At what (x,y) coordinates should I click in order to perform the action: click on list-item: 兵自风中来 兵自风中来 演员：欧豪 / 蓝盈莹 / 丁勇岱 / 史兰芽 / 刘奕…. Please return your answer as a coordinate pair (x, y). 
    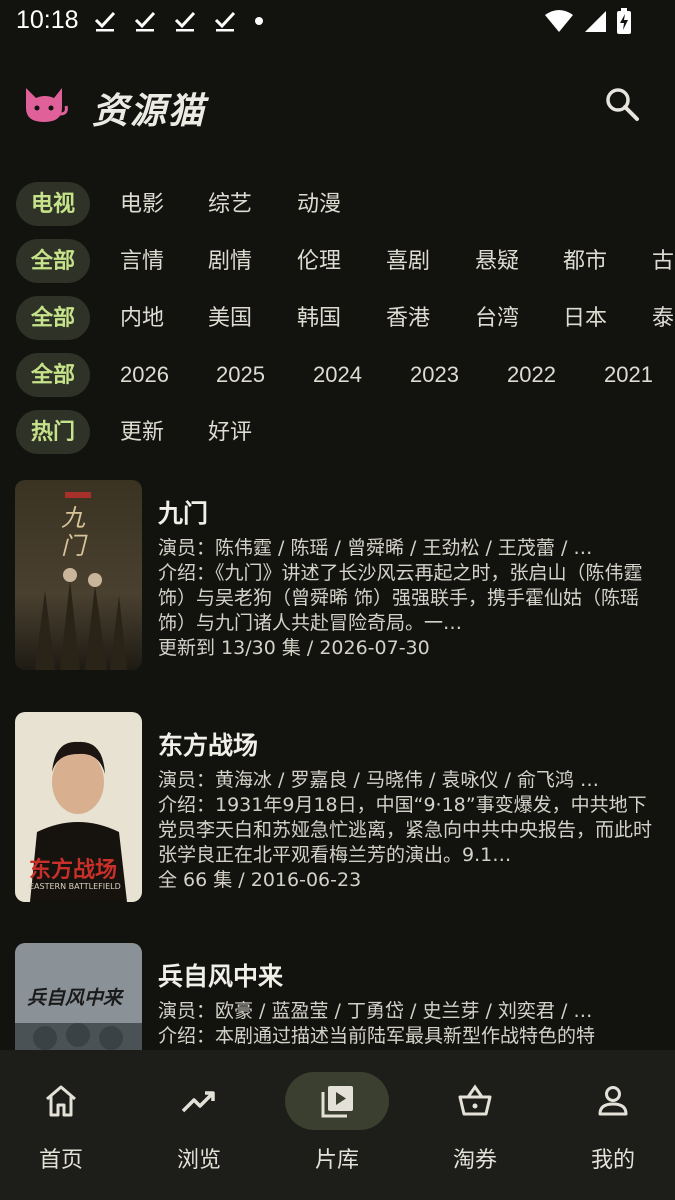
    Looking at the image, I should click on (337, 996).